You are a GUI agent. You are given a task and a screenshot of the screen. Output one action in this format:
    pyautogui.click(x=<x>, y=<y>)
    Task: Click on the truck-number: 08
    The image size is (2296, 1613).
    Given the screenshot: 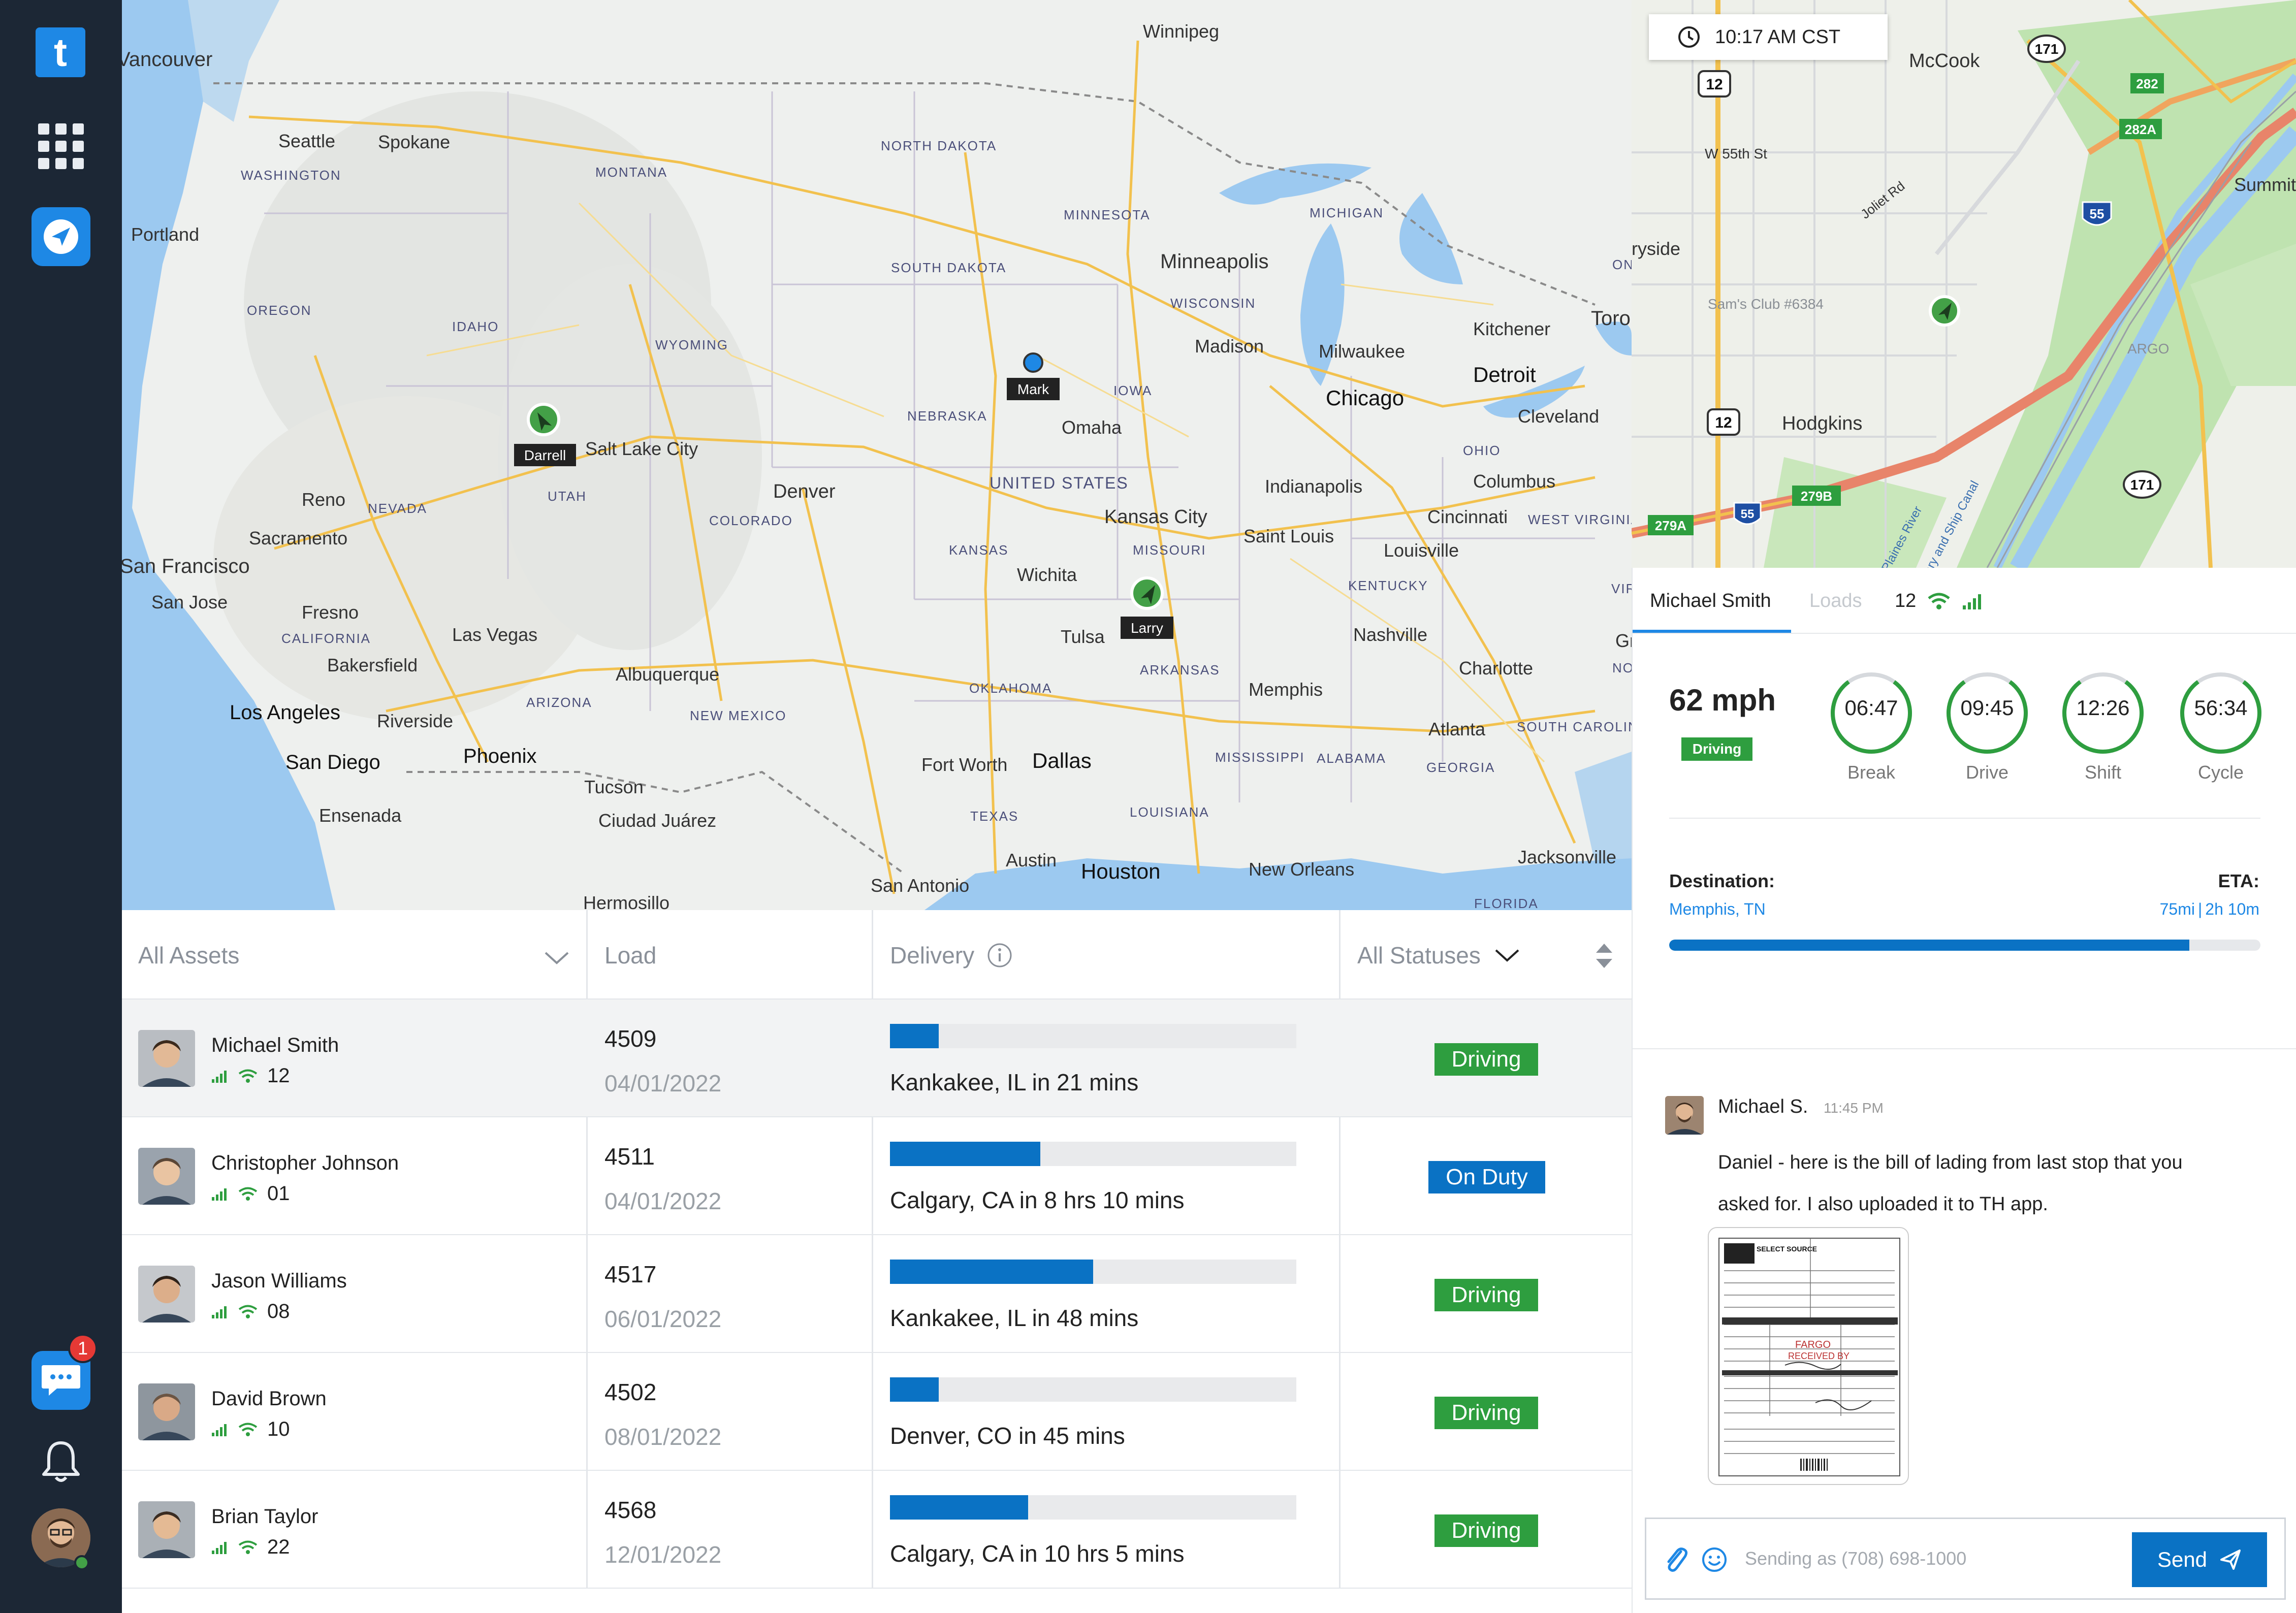 What is the action you would take?
    pyautogui.click(x=279, y=1311)
    